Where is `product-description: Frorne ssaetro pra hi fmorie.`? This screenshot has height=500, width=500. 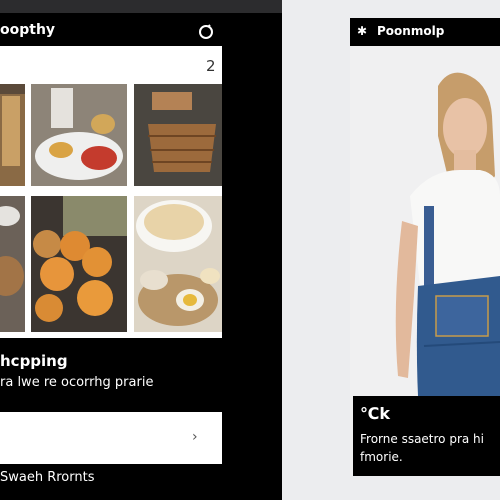 product-description: Frorne ssaetro pra hi fmorie. is located at coordinates (422, 448).